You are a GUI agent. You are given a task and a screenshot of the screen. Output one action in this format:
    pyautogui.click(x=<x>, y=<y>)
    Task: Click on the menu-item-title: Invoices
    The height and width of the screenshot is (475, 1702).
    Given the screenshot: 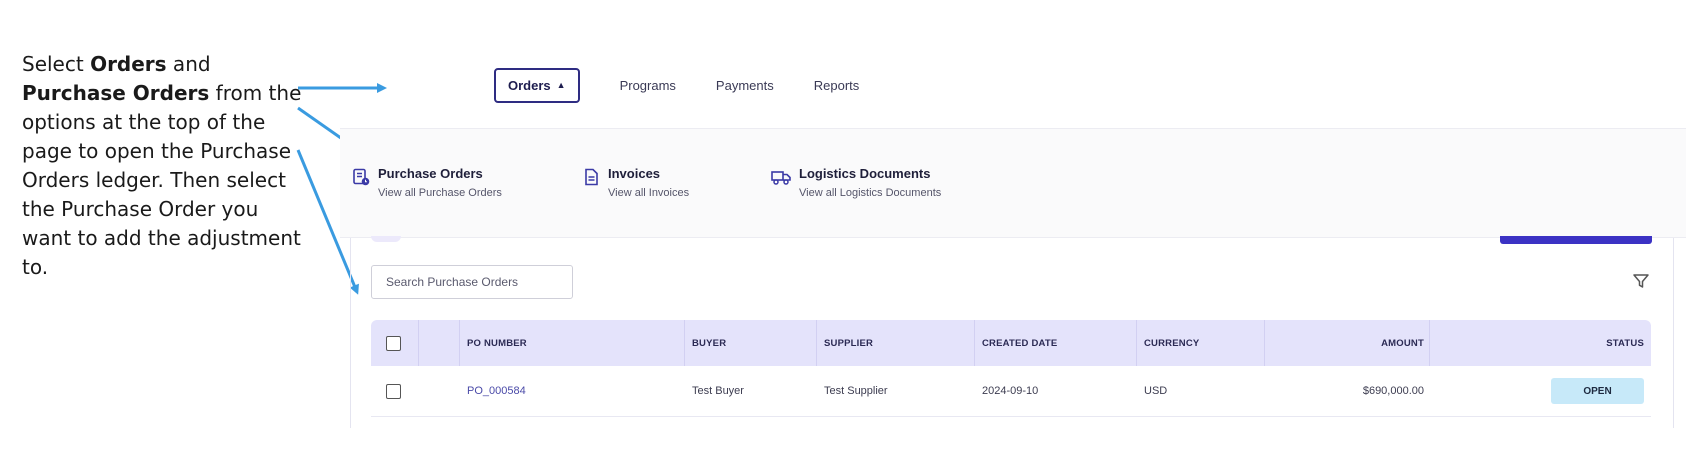 What is the action you would take?
    pyautogui.click(x=634, y=173)
    